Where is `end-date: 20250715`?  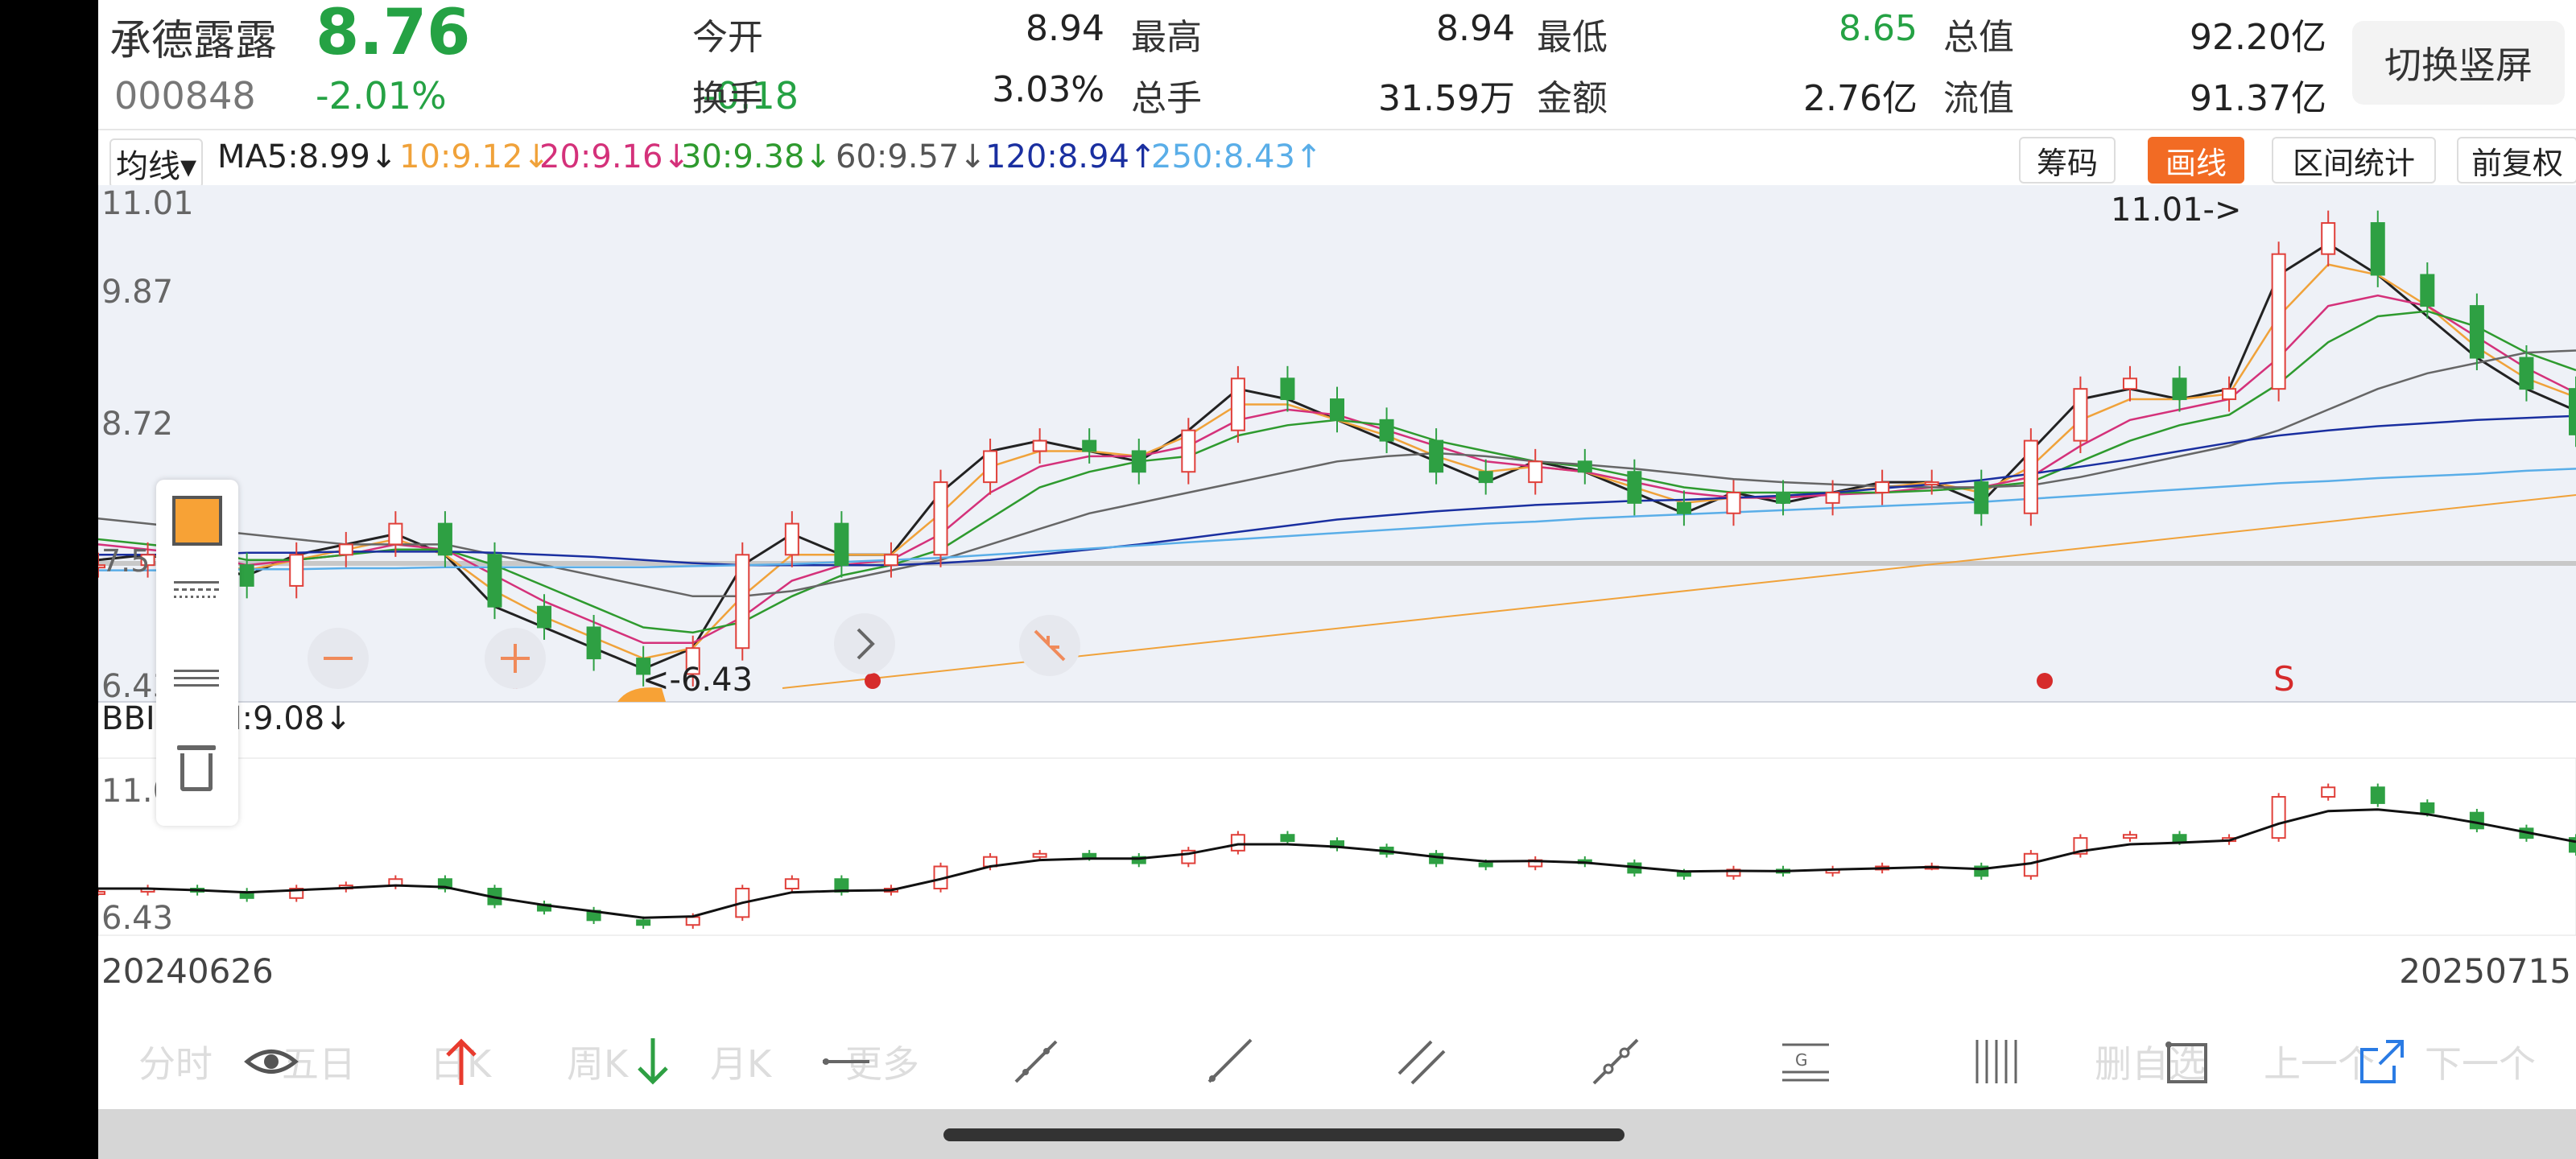
end-date: 20250715 is located at coordinates (2485, 971).